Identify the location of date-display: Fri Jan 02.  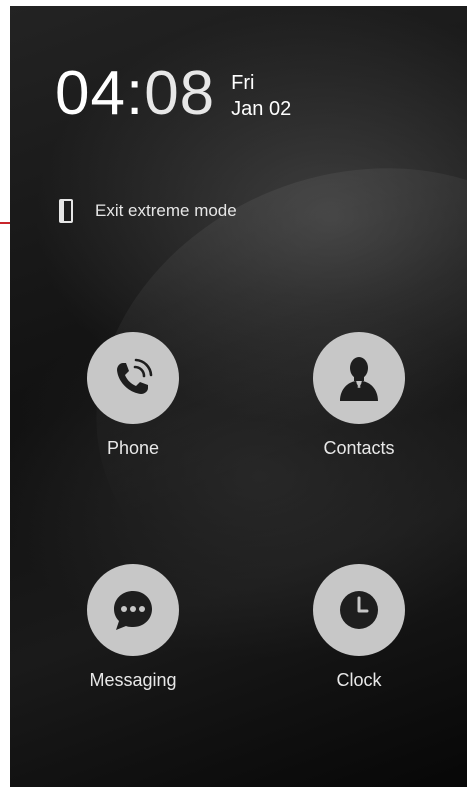
(261, 96).